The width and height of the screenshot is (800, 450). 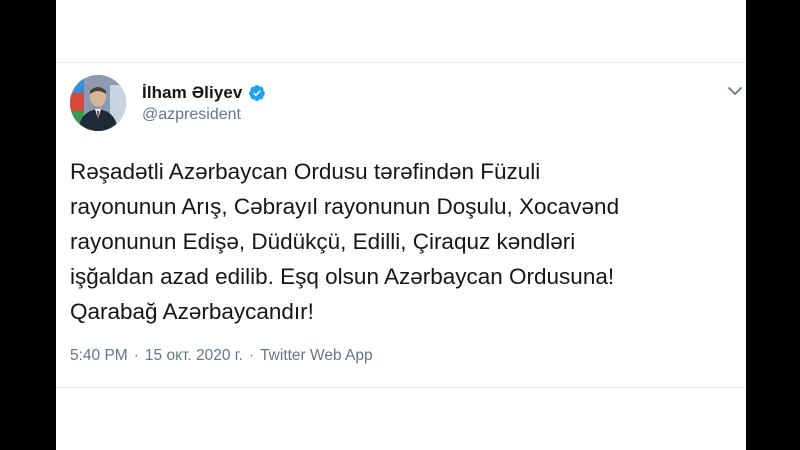 I want to click on tweet-time: 5:40 PM, so click(x=99, y=356).